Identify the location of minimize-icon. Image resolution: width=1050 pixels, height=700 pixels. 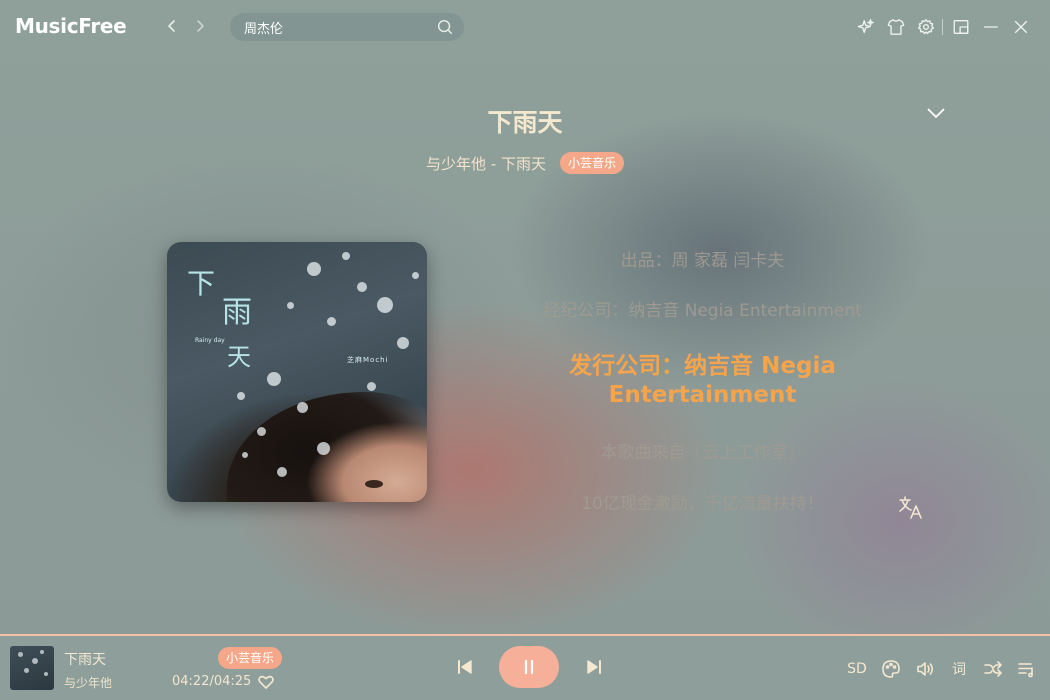
(991, 27).